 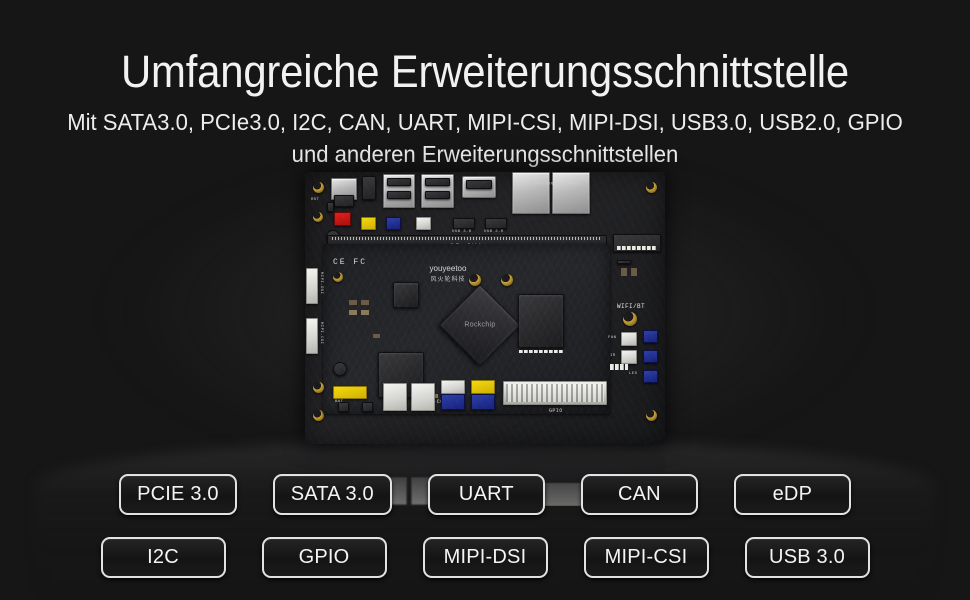 I want to click on gpio-header, so click(x=555, y=393).